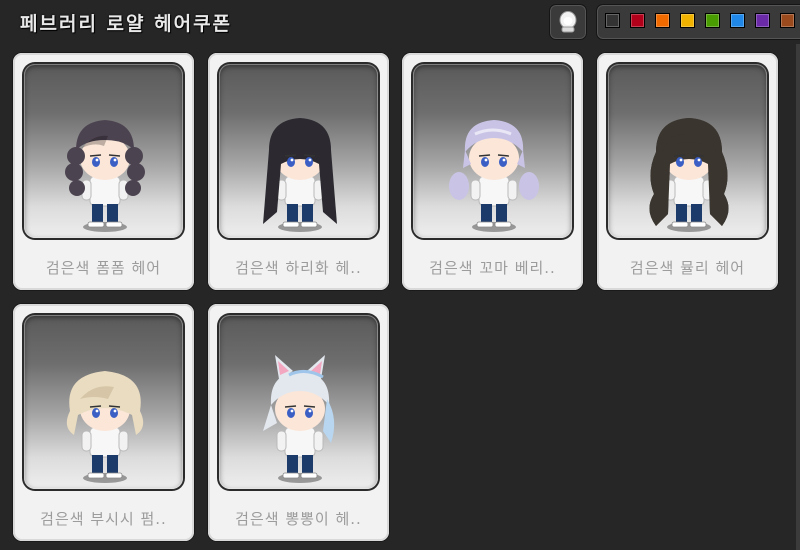 The height and width of the screenshot is (550, 800). I want to click on character-preview-button, so click(568, 22).